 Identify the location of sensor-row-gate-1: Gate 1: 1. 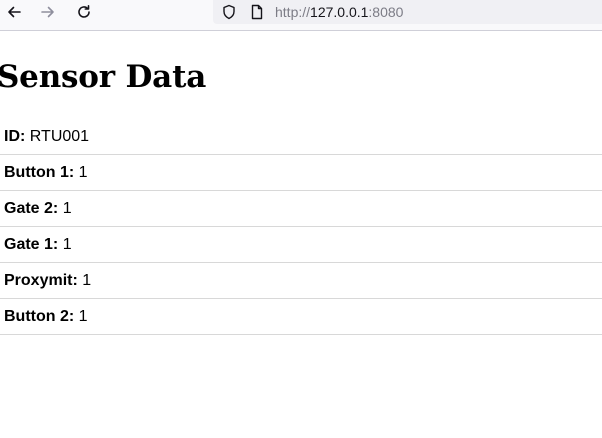
(301, 245).